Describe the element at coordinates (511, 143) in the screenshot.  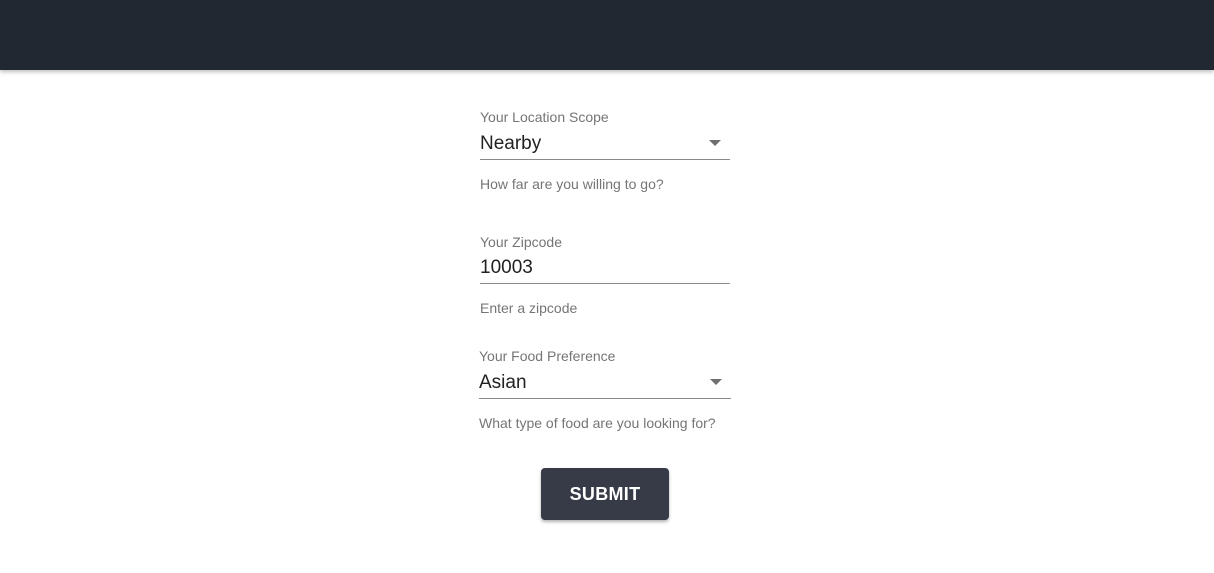
I see `location-scope-value: Nearby` at that location.